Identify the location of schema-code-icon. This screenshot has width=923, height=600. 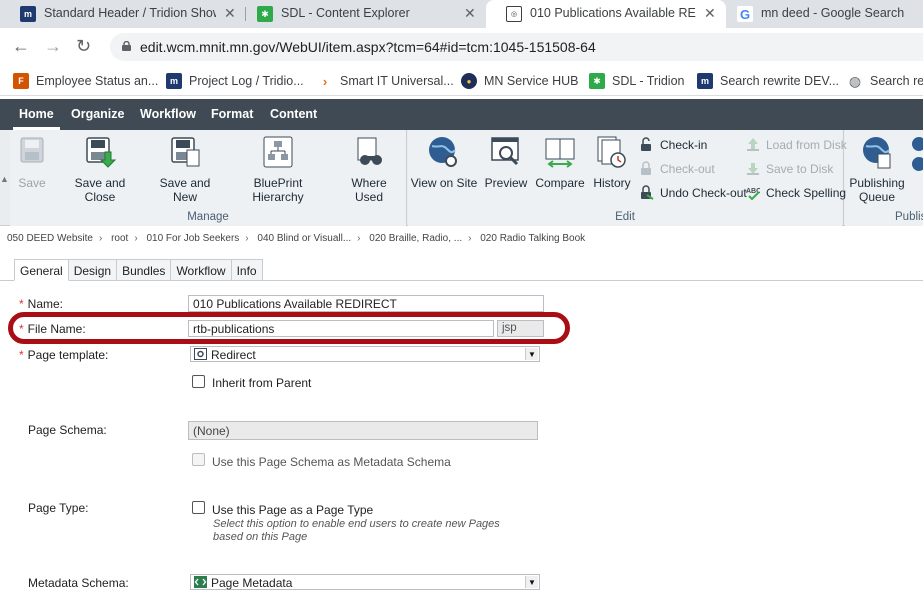
(200, 582).